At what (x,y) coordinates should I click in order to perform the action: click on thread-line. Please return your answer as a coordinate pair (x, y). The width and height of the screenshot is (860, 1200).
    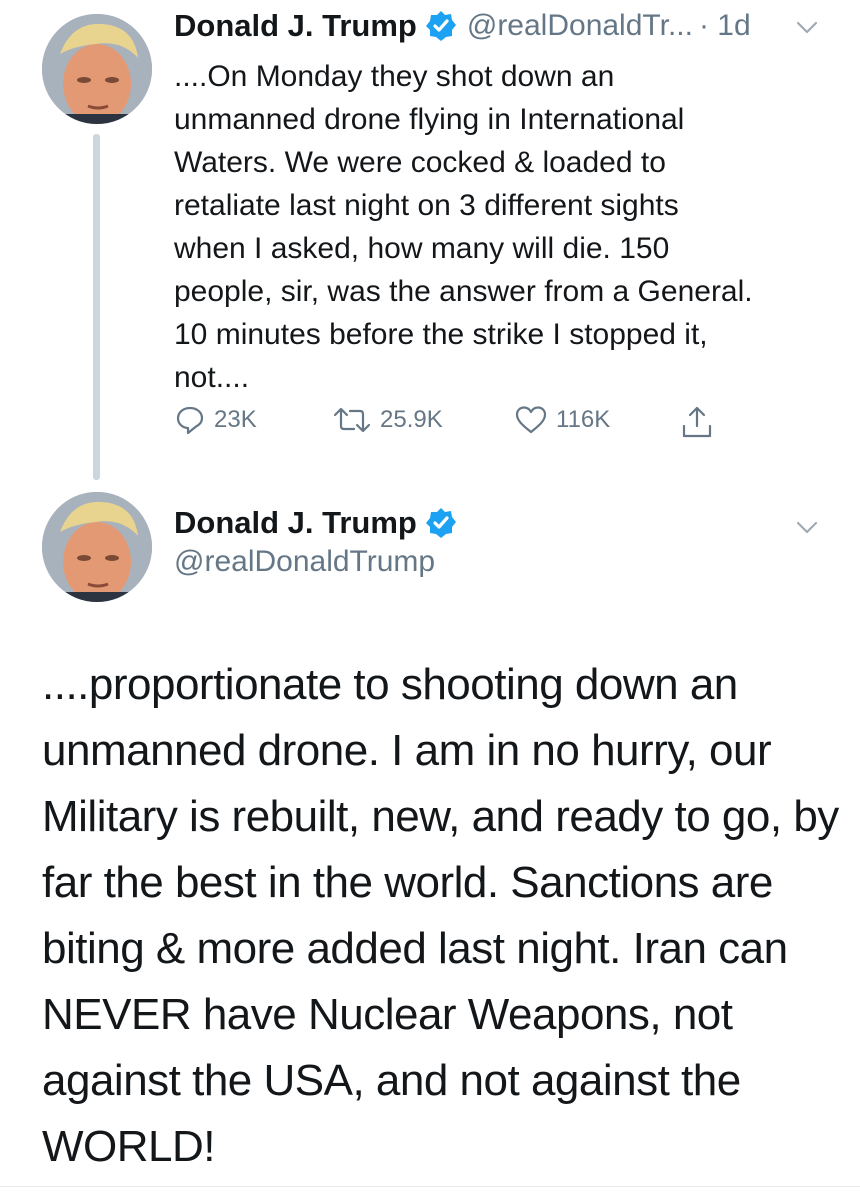
    Looking at the image, I should click on (96, 307).